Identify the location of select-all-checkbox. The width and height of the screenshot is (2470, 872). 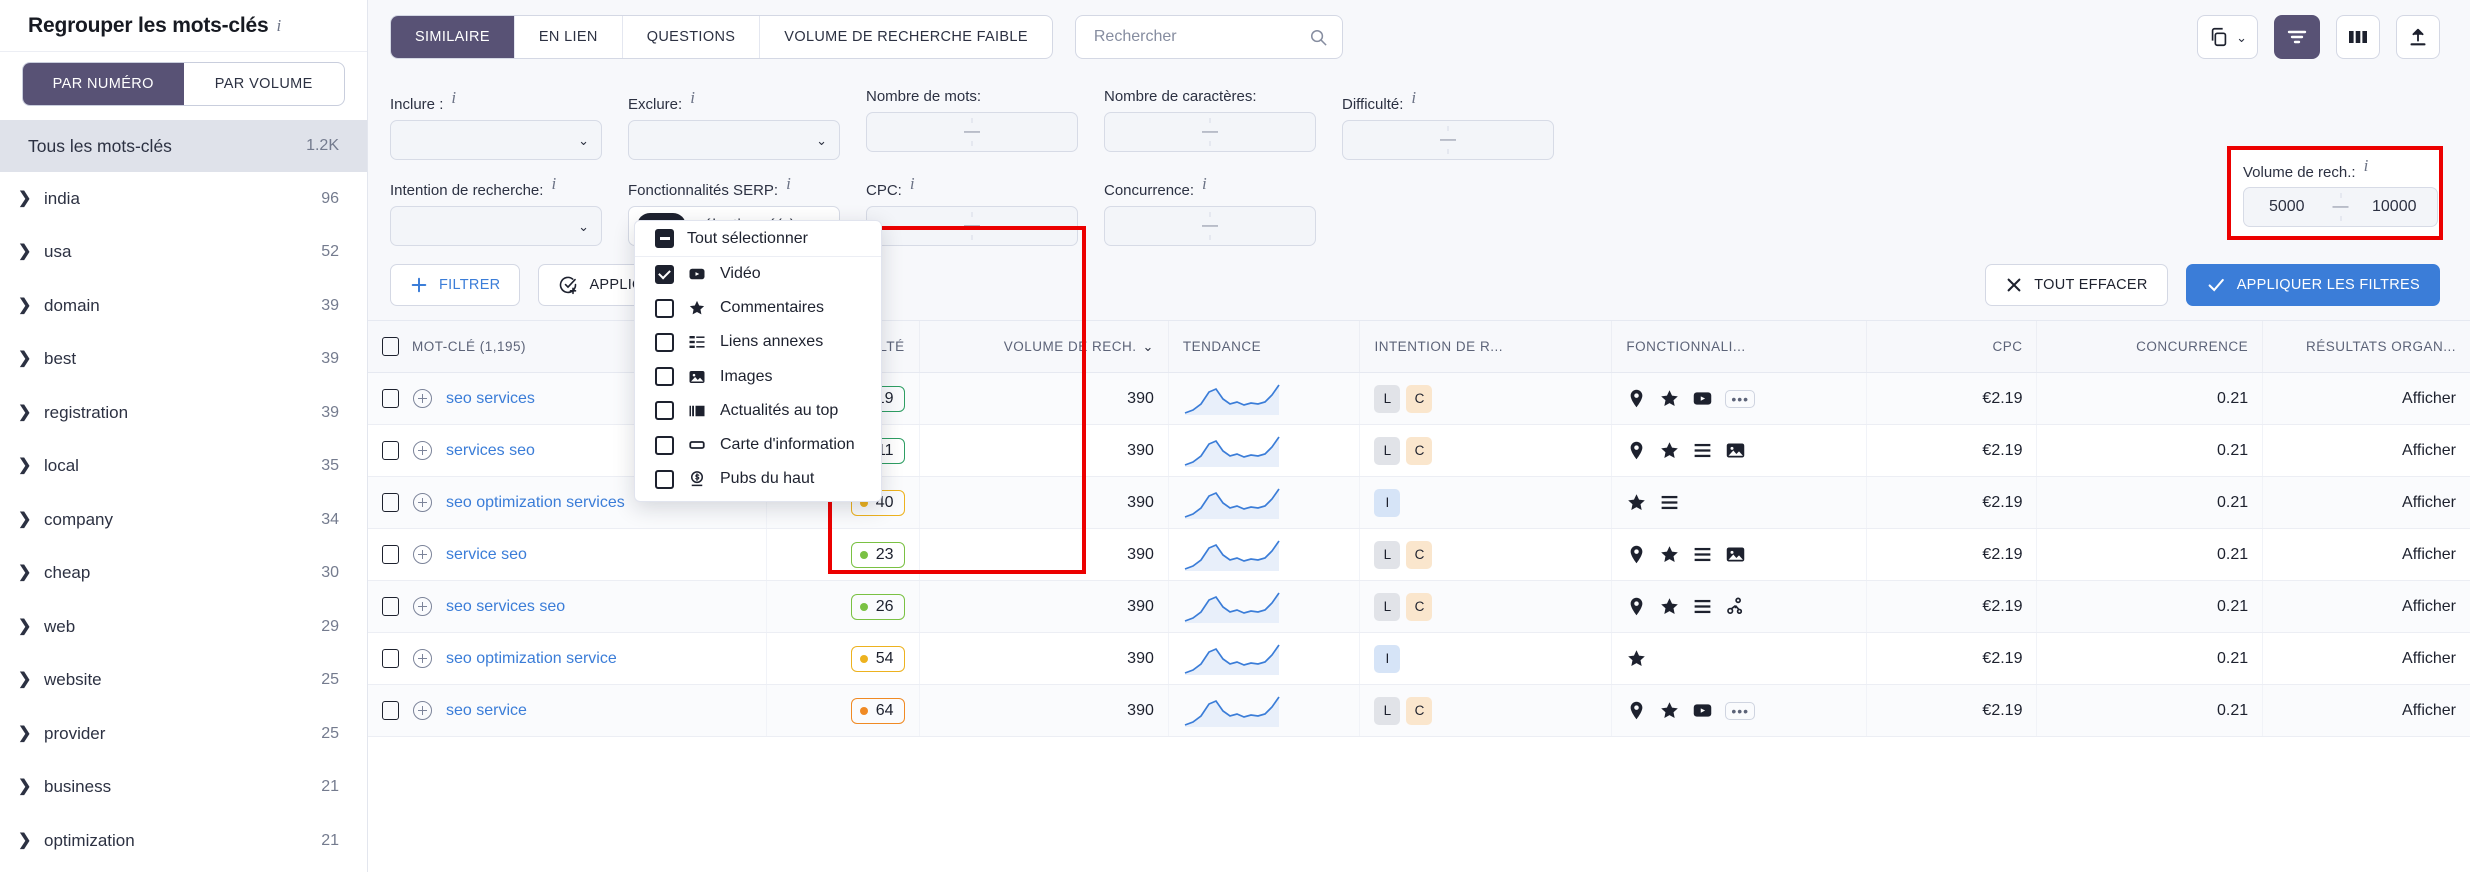
(664, 238).